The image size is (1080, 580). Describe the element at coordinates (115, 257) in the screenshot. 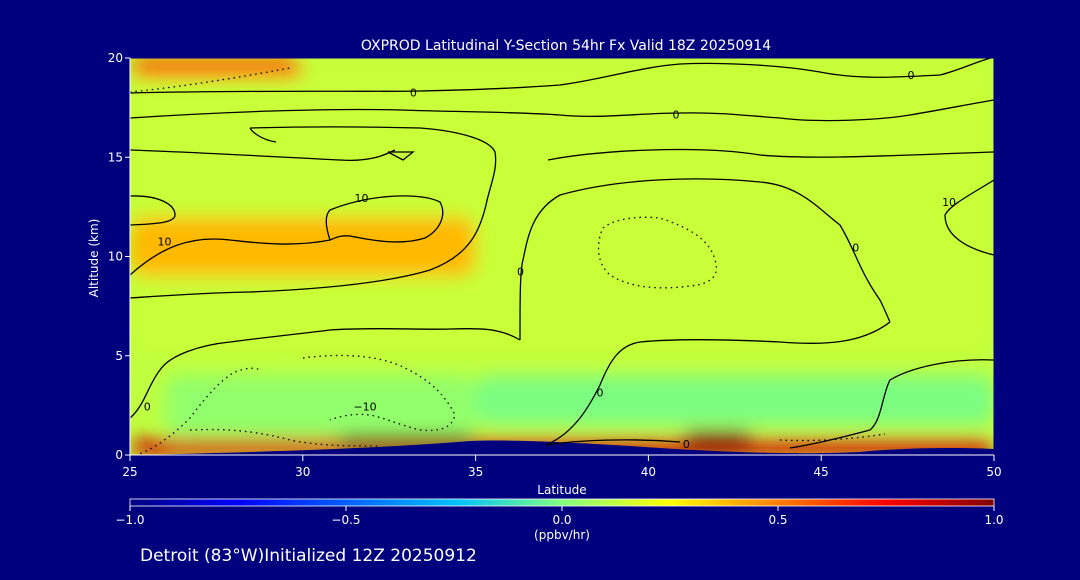

I see `y-tick-label: 10` at that location.